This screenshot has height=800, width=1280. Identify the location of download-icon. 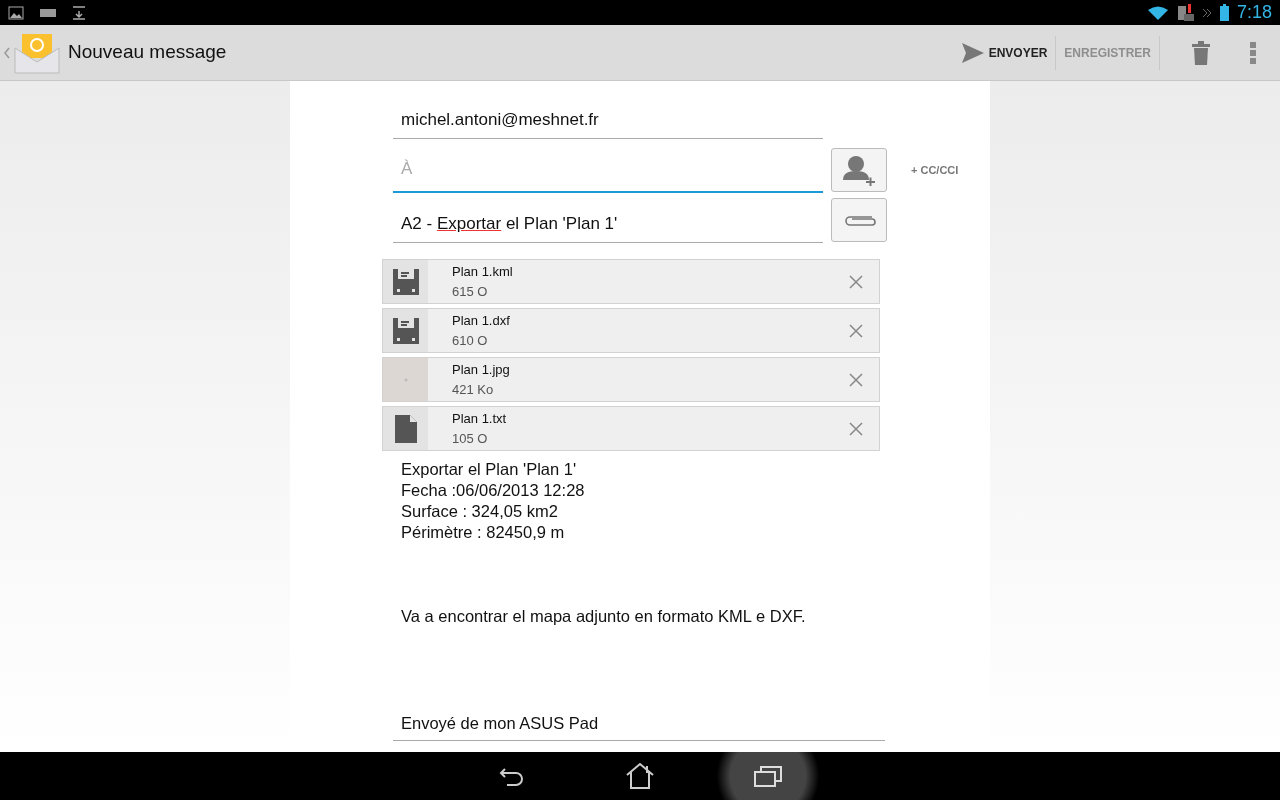
(79, 12).